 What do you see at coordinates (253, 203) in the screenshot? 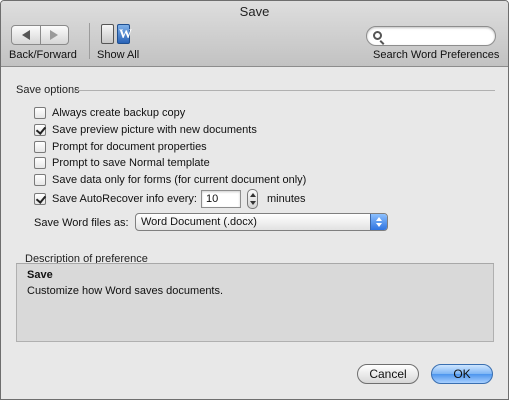
I see `stepper-down-icon` at bounding box center [253, 203].